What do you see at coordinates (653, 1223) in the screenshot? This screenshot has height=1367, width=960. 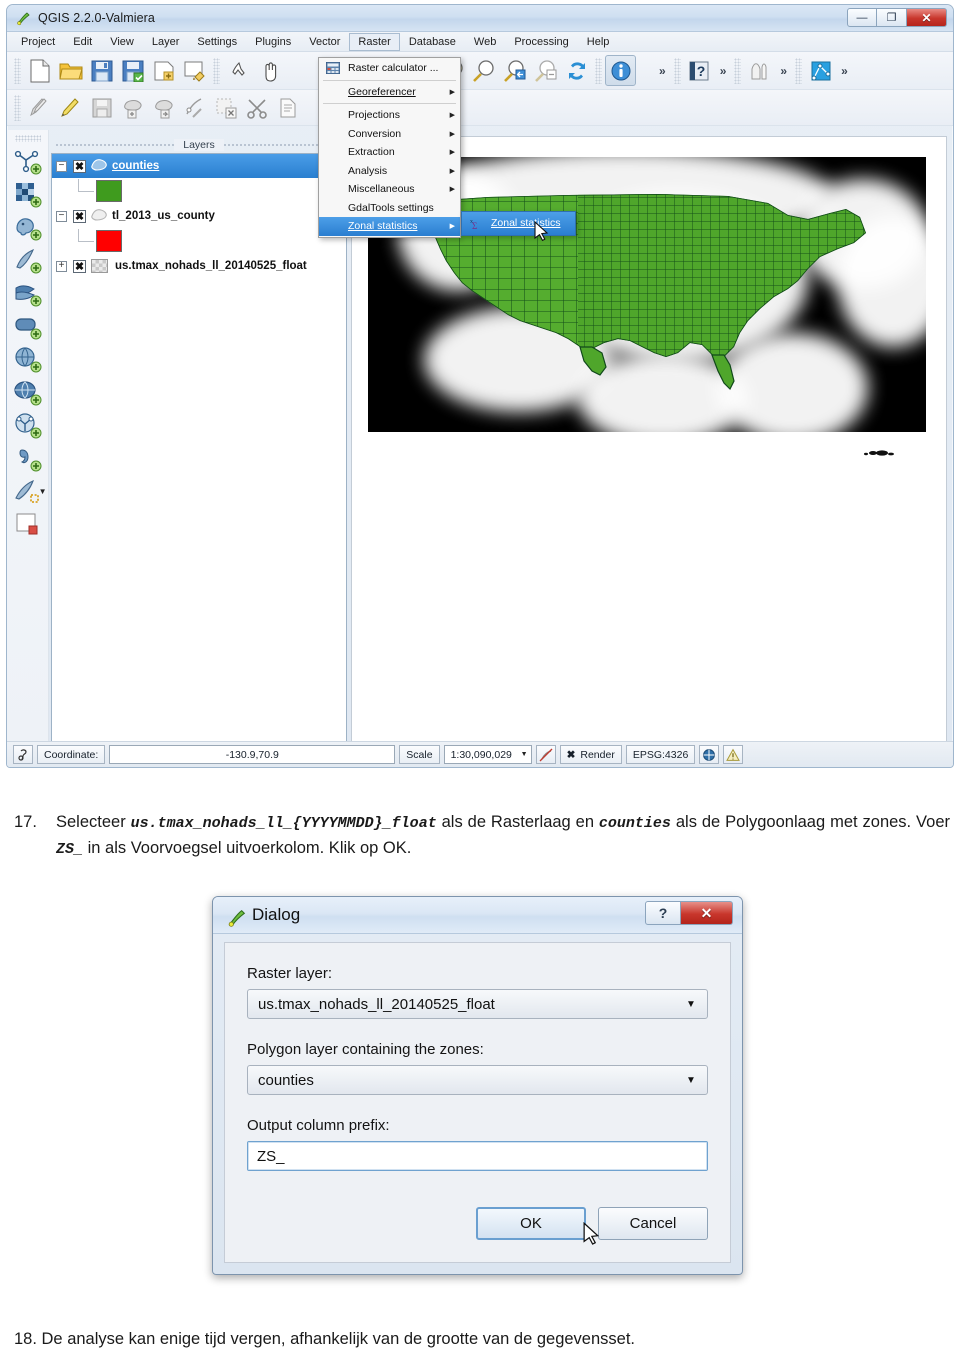 I see `cancel-button: Cancel` at bounding box center [653, 1223].